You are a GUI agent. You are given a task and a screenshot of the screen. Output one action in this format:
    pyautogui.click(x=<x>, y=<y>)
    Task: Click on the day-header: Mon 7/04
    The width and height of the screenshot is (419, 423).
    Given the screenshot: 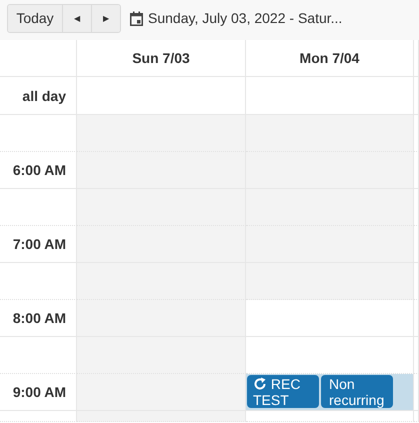 What is the action you would take?
    pyautogui.click(x=330, y=58)
    